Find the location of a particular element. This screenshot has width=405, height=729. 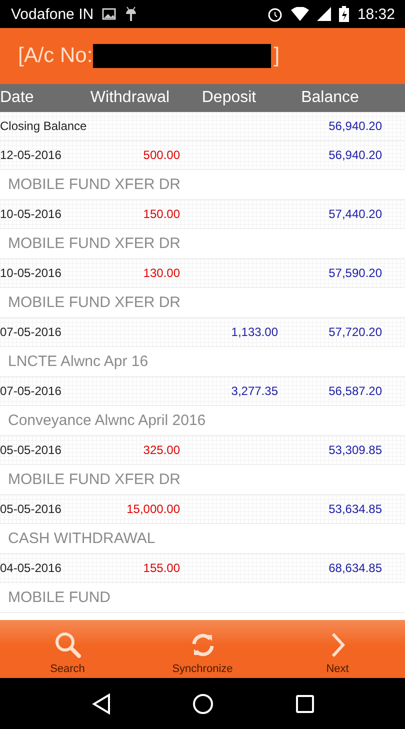

table-cell-text: 56,587.20 is located at coordinates (355, 391).